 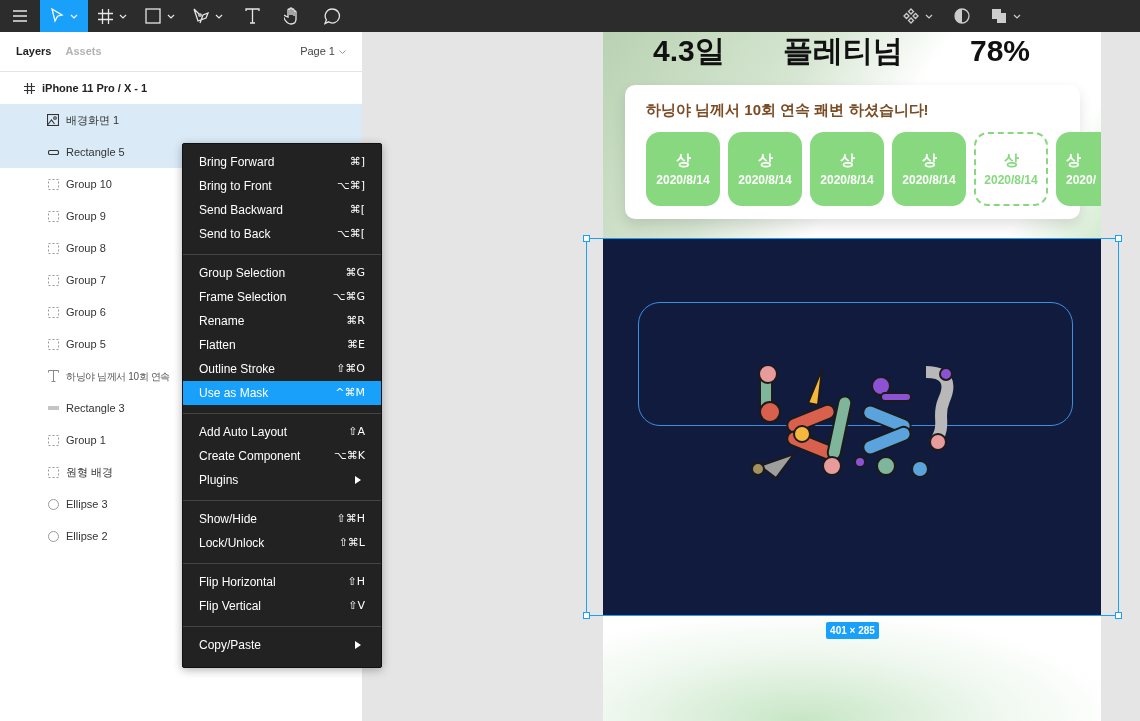 What do you see at coordinates (282, 606) in the screenshot?
I see `menu-item: Flip Vertical ⇧V` at bounding box center [282, 606].